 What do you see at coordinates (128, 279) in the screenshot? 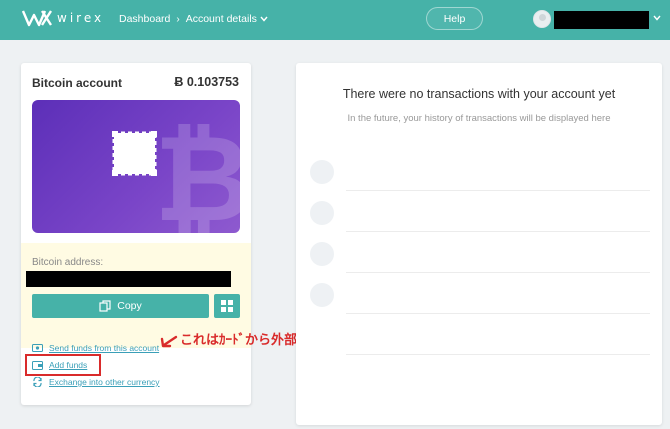
I see `bitcoin-address-redacted` at bounding box center [128, 279].